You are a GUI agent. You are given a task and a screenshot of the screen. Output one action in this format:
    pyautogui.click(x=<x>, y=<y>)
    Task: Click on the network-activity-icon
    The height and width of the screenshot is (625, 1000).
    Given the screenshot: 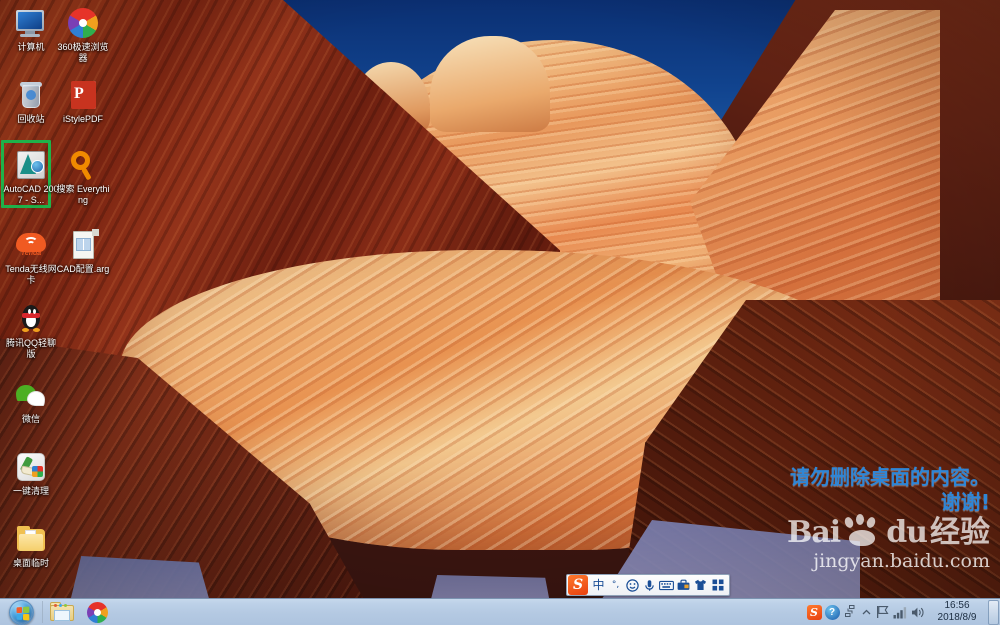 What is the action you would take?
    pyautogui.click(x=850, y=611)
    